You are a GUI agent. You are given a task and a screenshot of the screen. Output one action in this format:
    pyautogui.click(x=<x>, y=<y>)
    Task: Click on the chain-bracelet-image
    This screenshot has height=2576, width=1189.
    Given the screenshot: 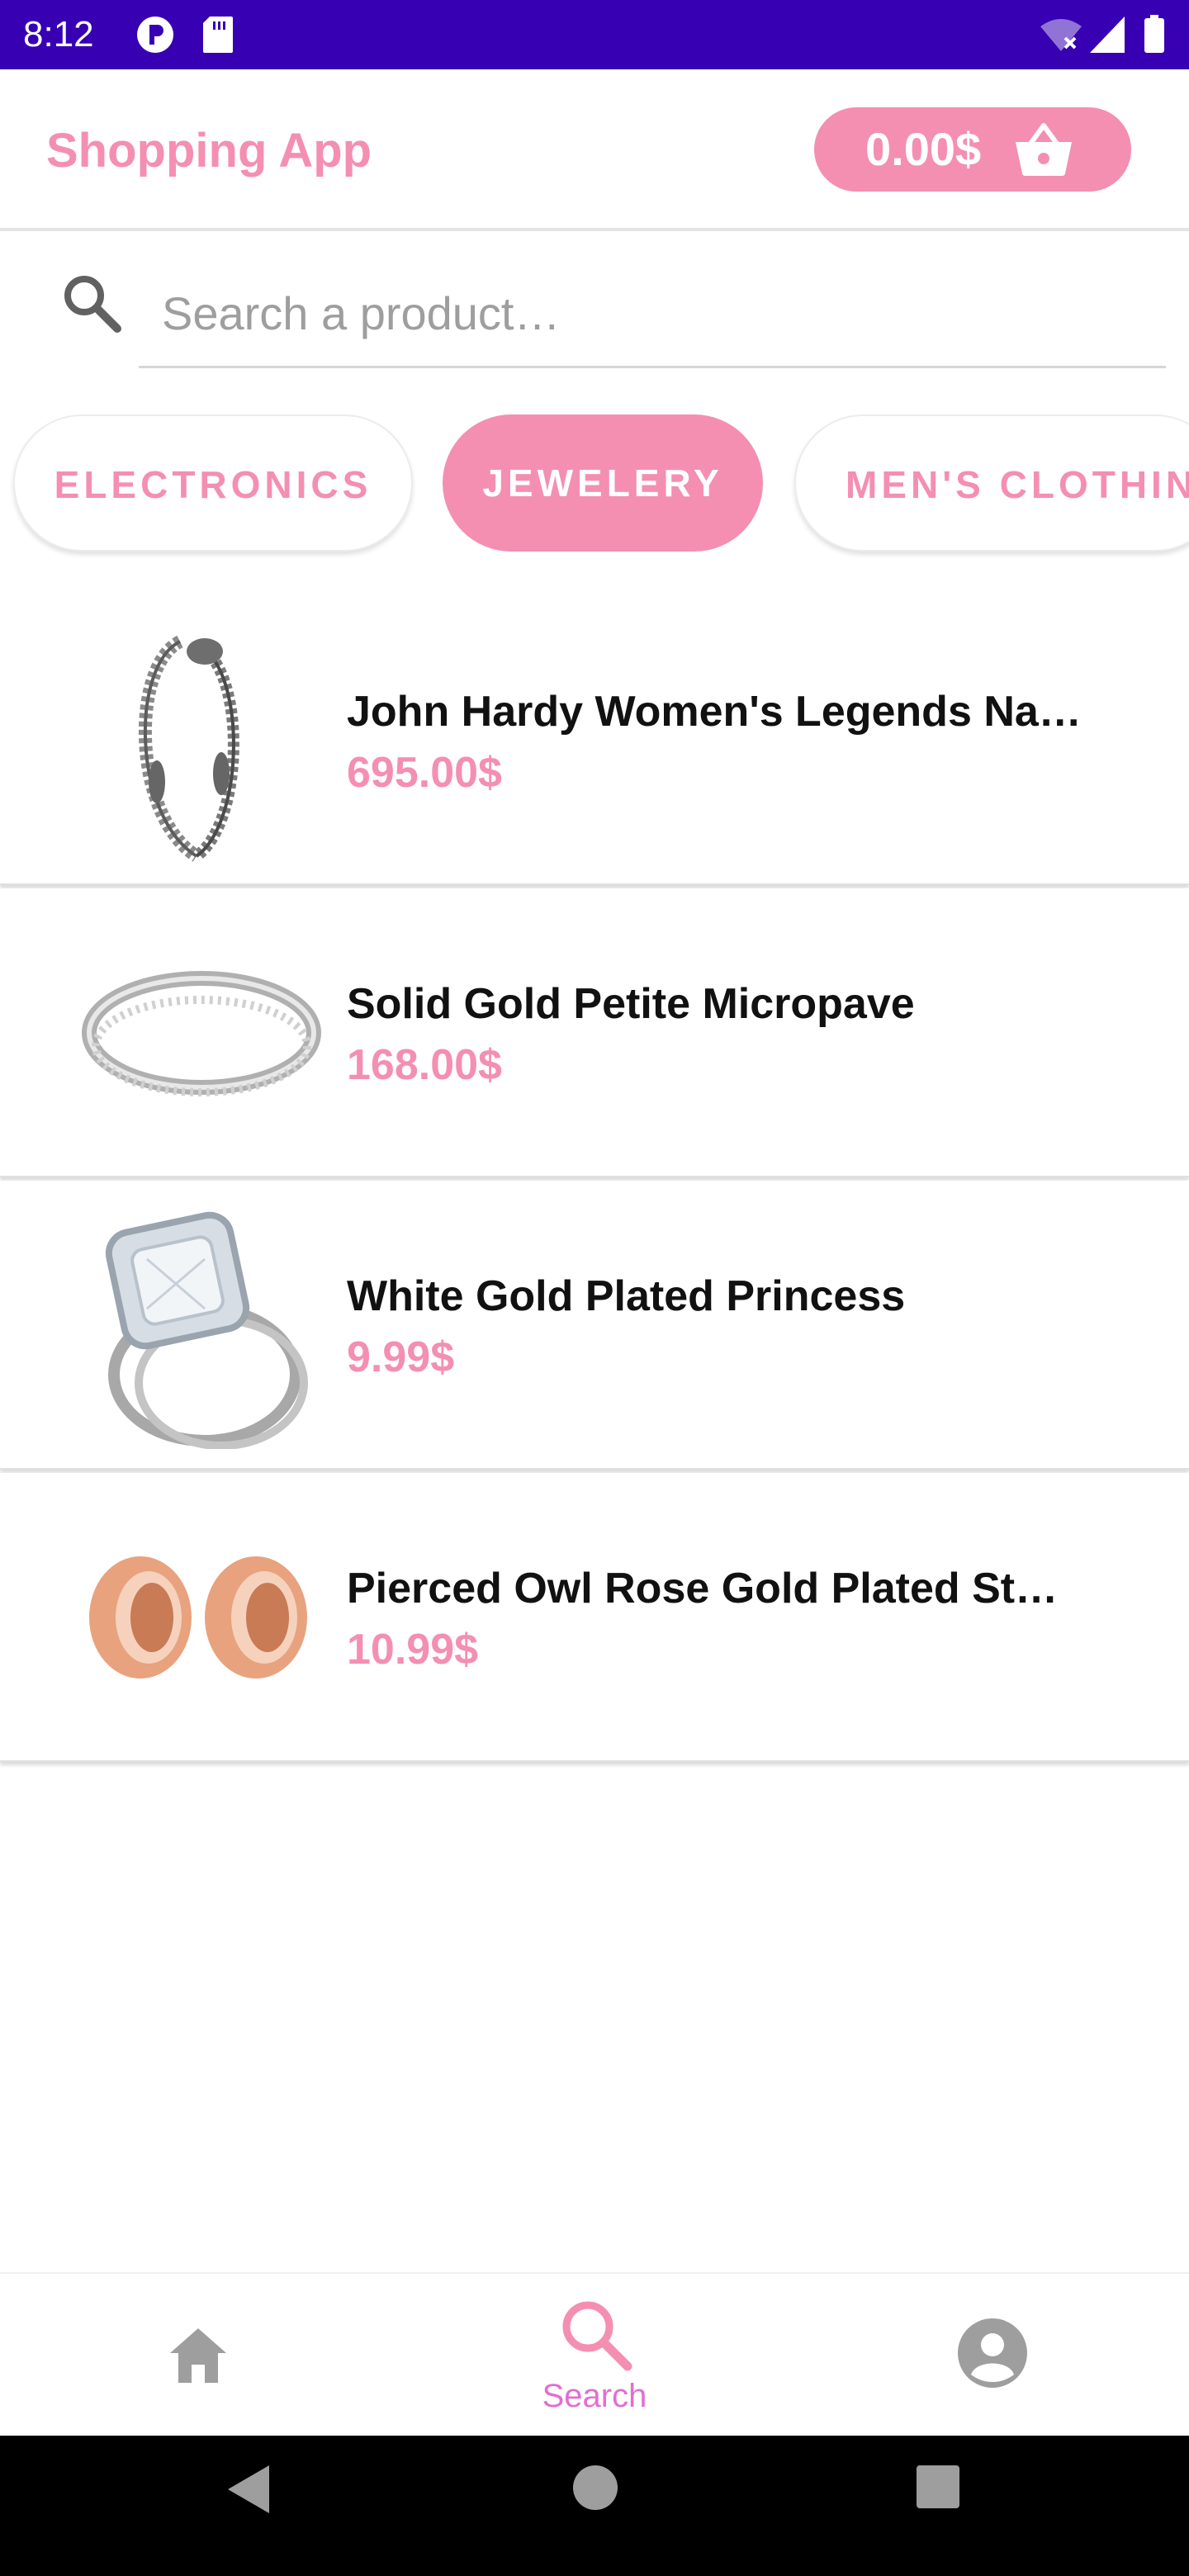 What is the action you would take?
    pyautogui.click(x=205, y=740)
    